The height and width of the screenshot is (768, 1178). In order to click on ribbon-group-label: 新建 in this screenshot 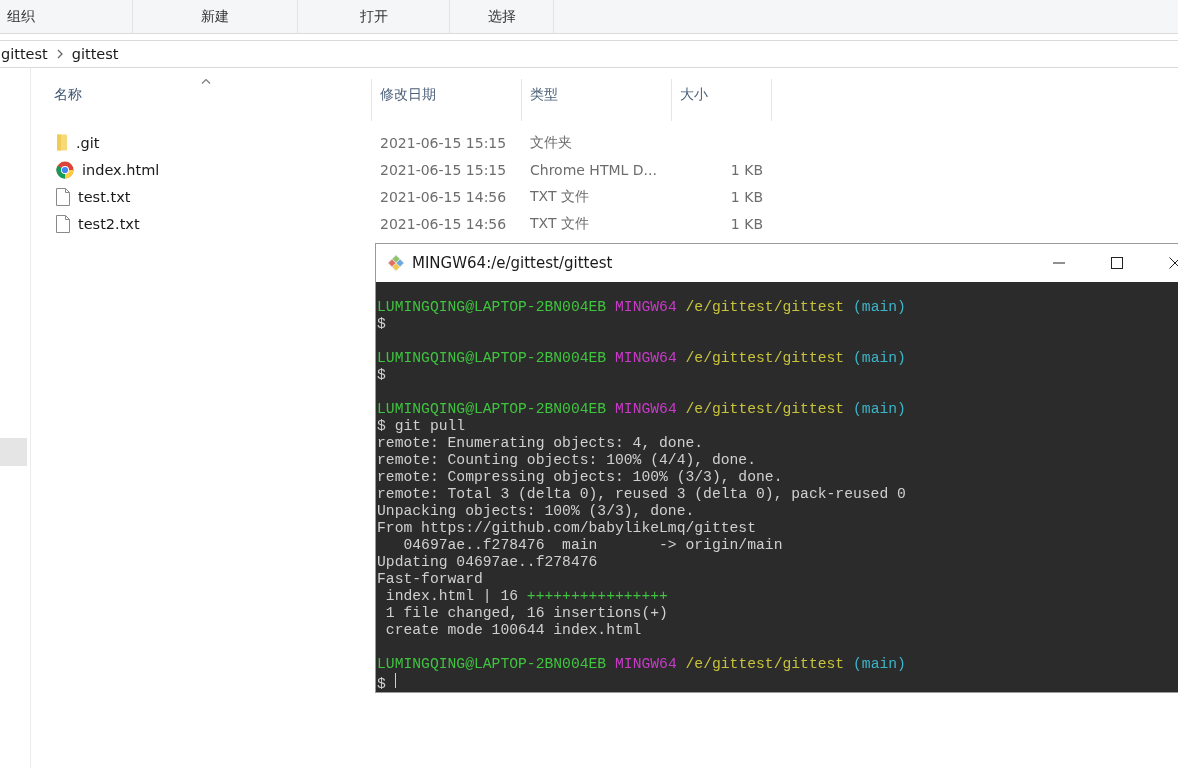, I will do `click(215, 16)`.